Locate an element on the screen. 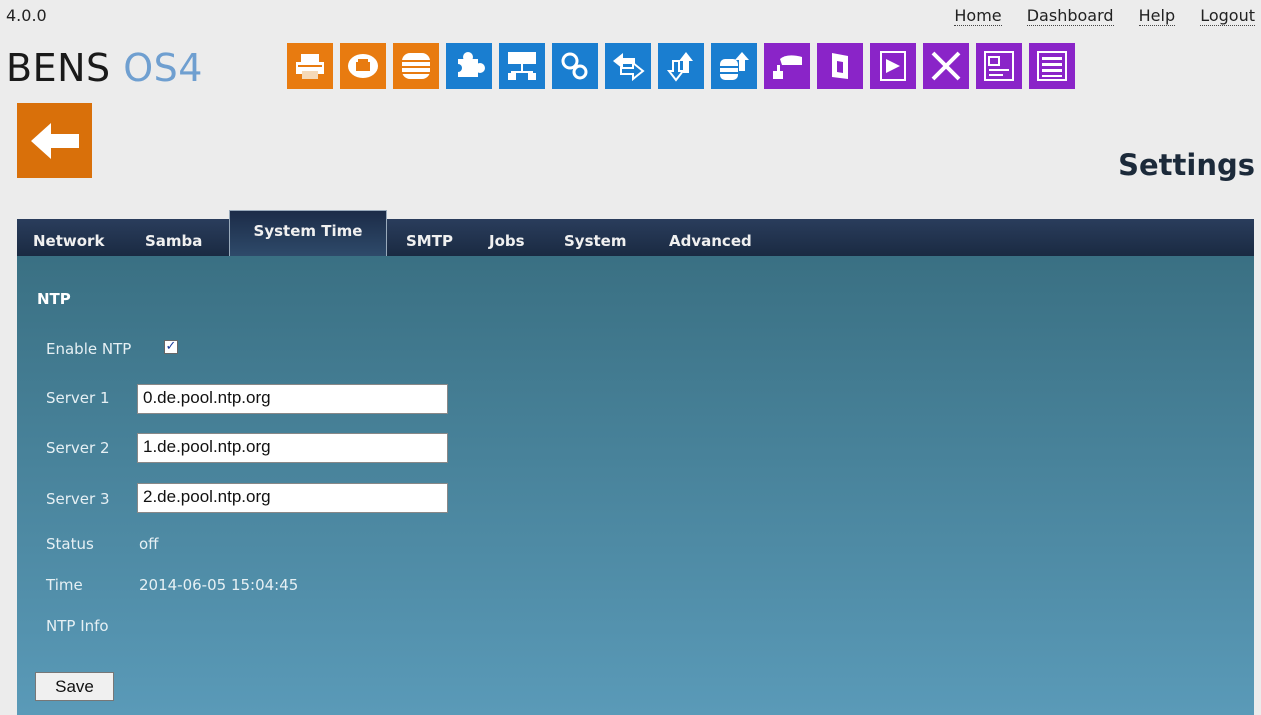 The image size is (1261, 715). list-icon is located at coordinates (1052, 66).